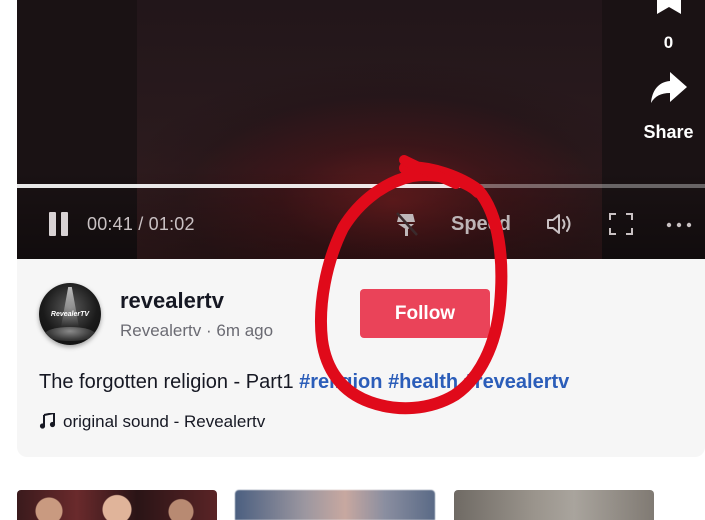  I want to click on video-controls: 00:41 / 01:02 Speed, so click(361, 224).